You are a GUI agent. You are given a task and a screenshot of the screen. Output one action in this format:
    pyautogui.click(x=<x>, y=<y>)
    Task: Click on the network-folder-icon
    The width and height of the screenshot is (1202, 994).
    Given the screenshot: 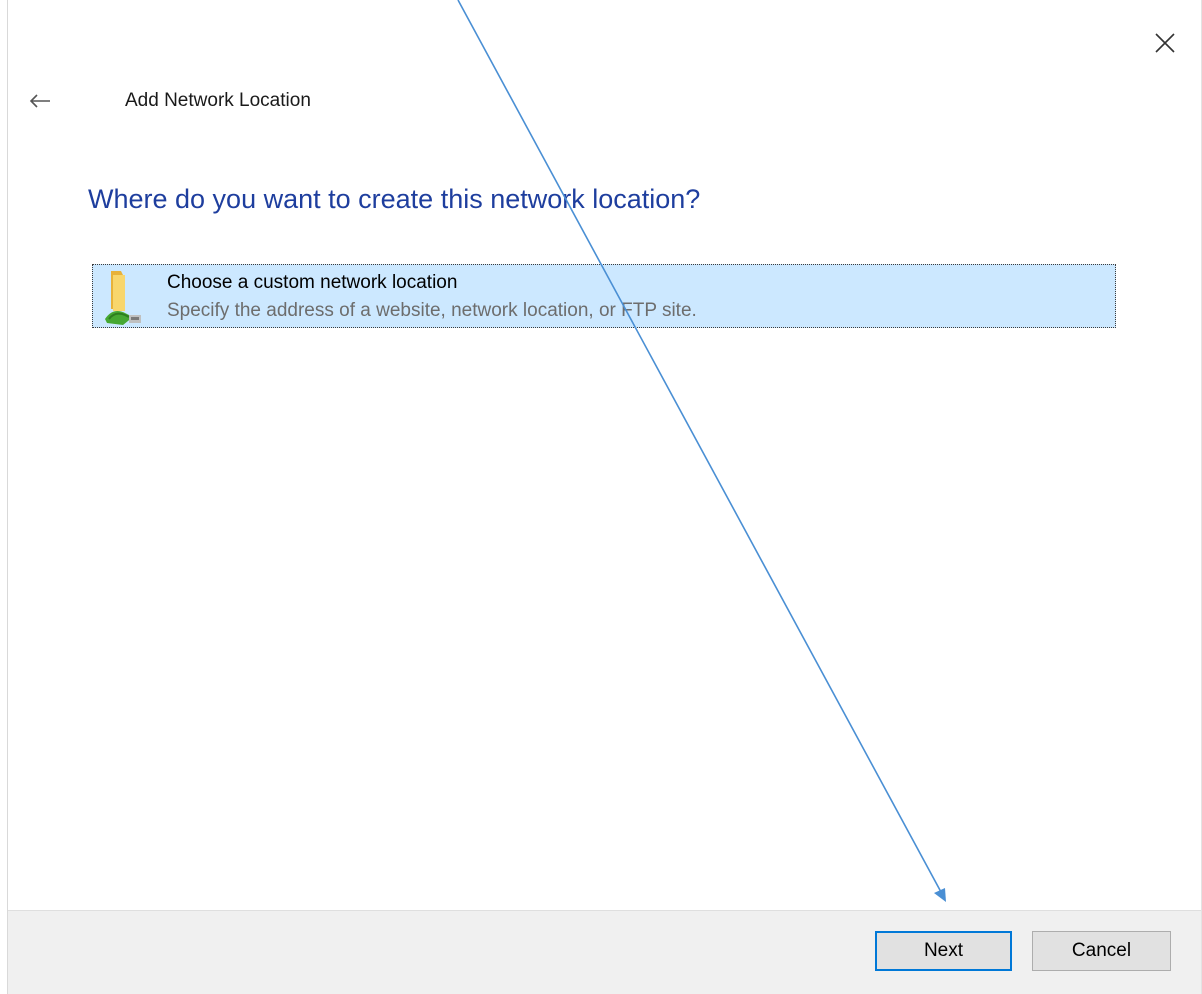 What is the action you would take?
    pyautogui.click(x=123, y=298)
    